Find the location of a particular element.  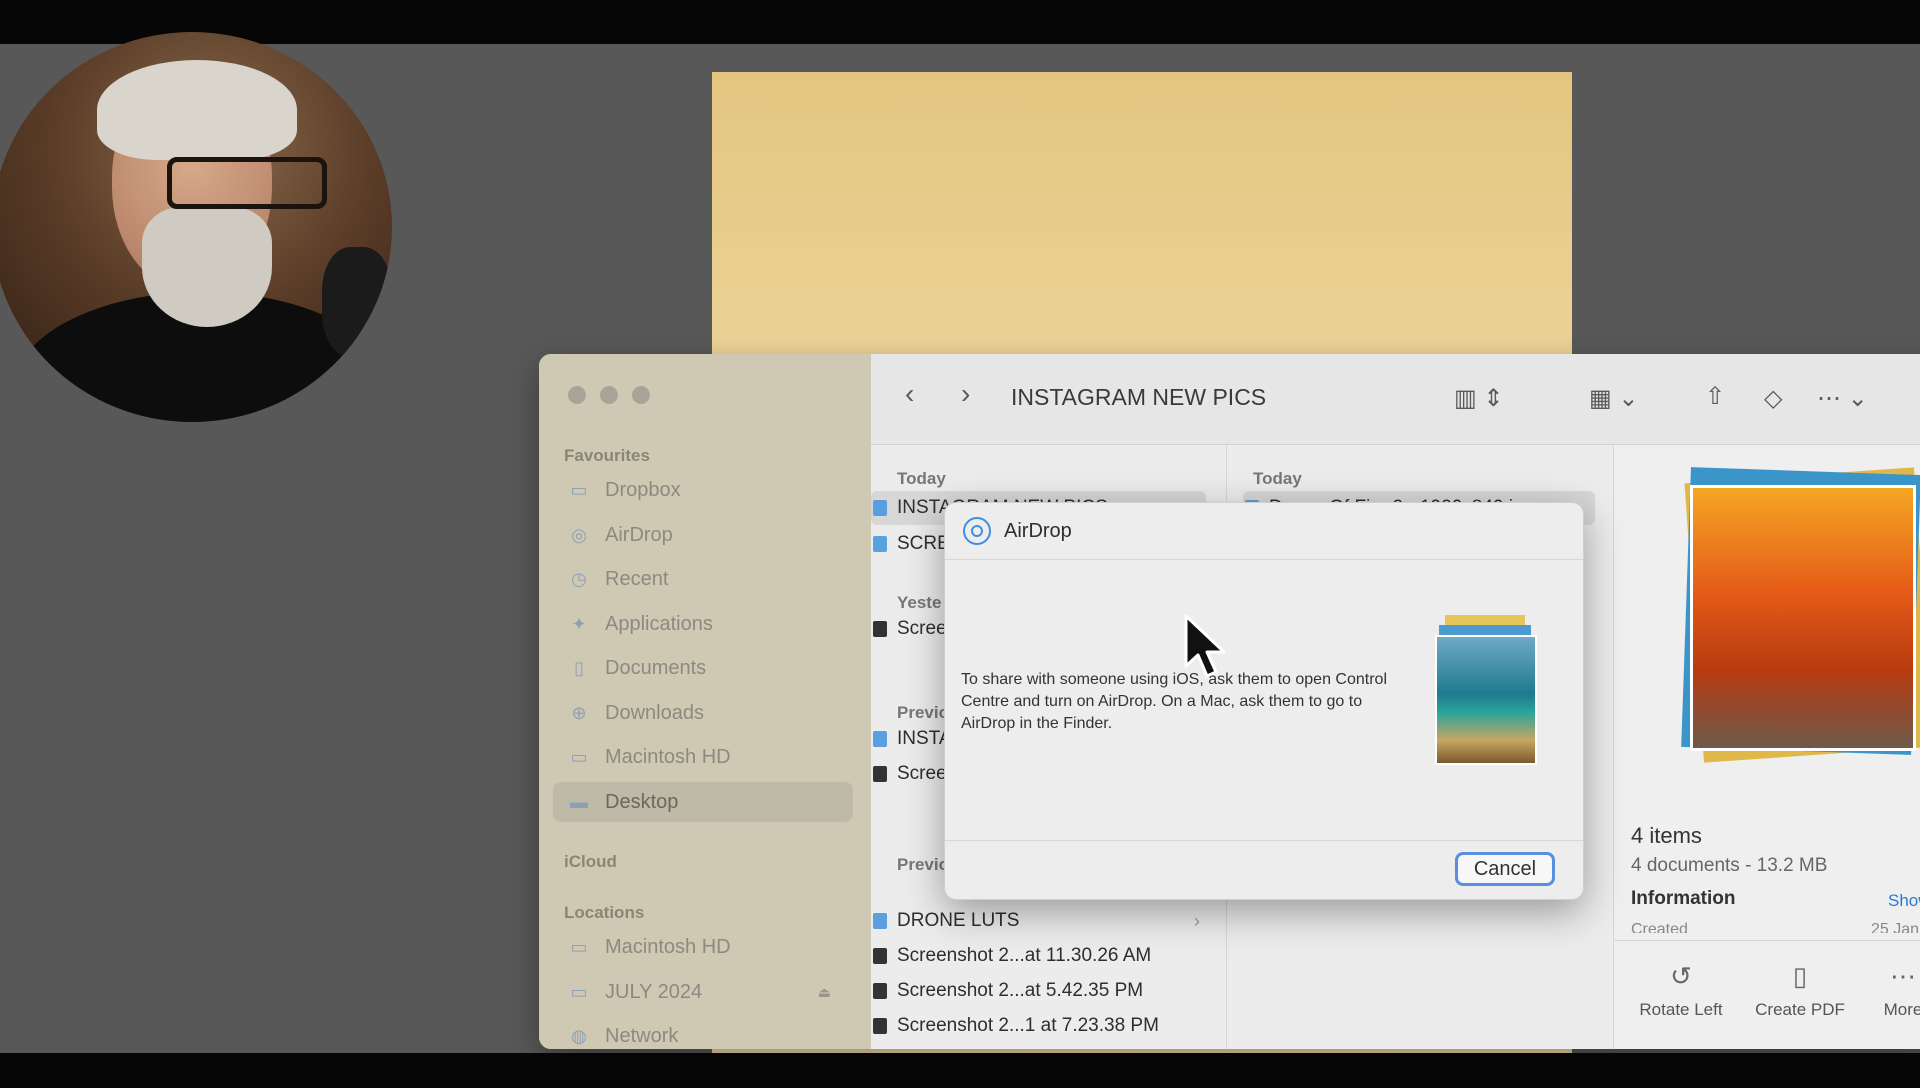

sidebar-item-dropbox: ▭ Dropbox is located at coordinates (703, 490).